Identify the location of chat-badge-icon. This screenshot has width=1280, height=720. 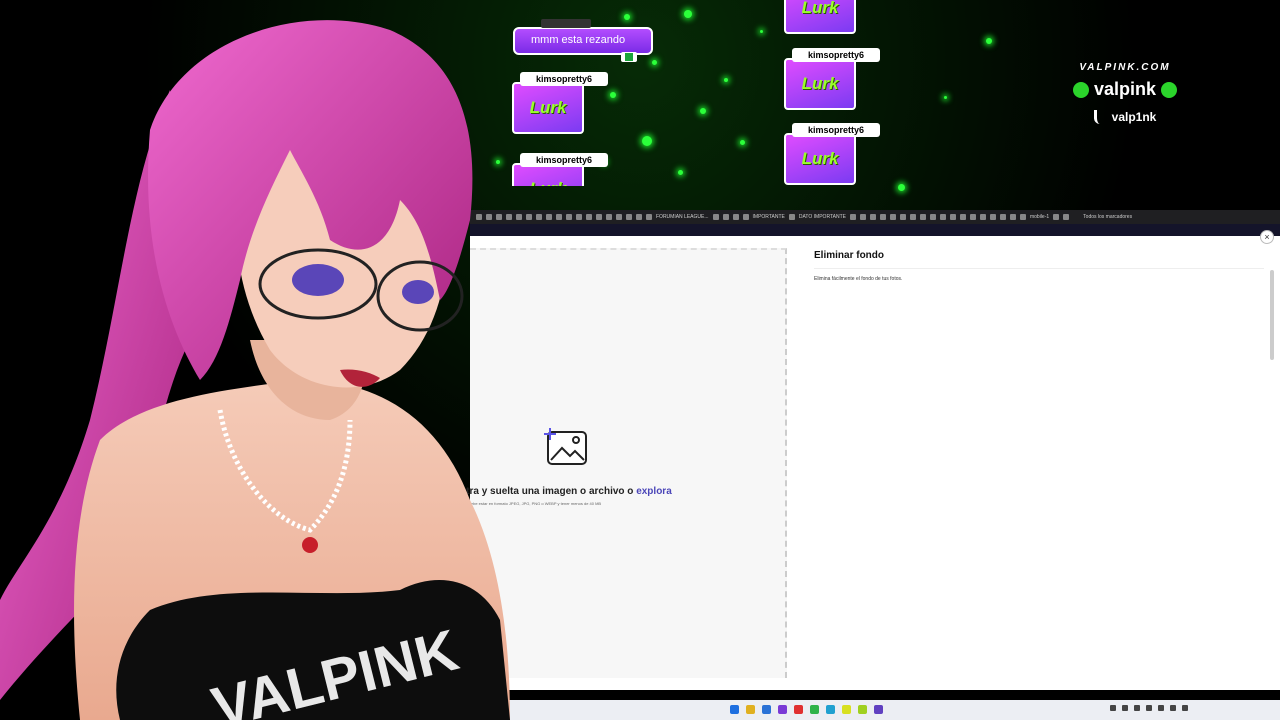
(629, 57).